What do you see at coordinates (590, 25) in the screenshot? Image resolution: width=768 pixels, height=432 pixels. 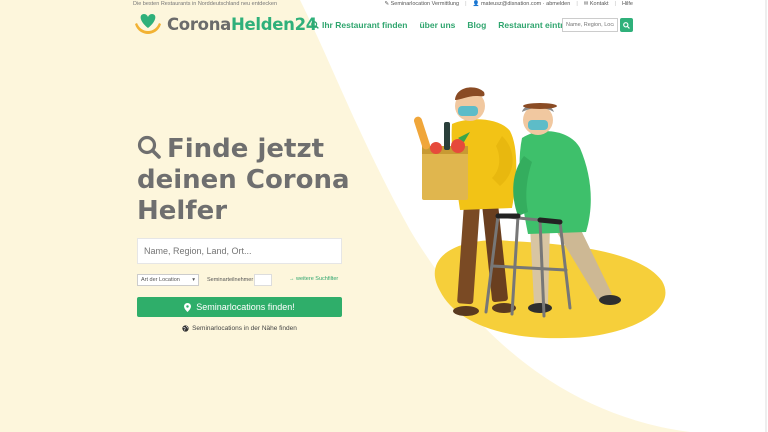 I see `header-search-input` at bounding box center [590, 25].